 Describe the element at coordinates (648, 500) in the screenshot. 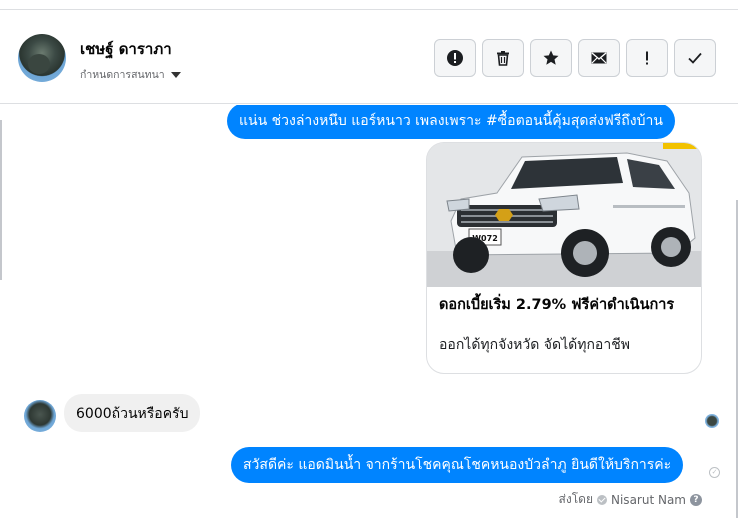

I see `sent-by-name: Nisarut Nam` at that location.